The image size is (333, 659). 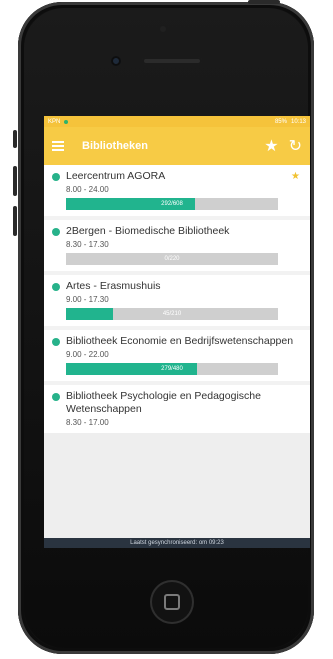 I want to click on library-item: Leercentrum AGORA ★ 8.00 - 24.00 292/608, so click(x=177, y=190).